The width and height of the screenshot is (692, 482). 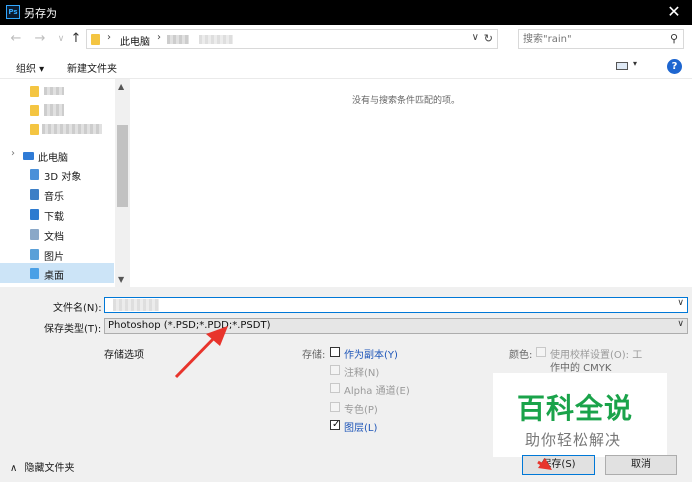 I want to click on window-title: 另存为, so click(x=40, y=13).